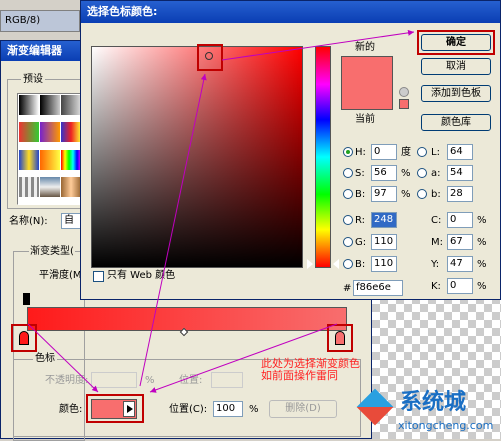 The width and height of the screenshot is (501, 441). What do you see at coordinates (433, 402) in the screenshot?
I see `watermark-name: 系统城` at bounding box center [433, 402].